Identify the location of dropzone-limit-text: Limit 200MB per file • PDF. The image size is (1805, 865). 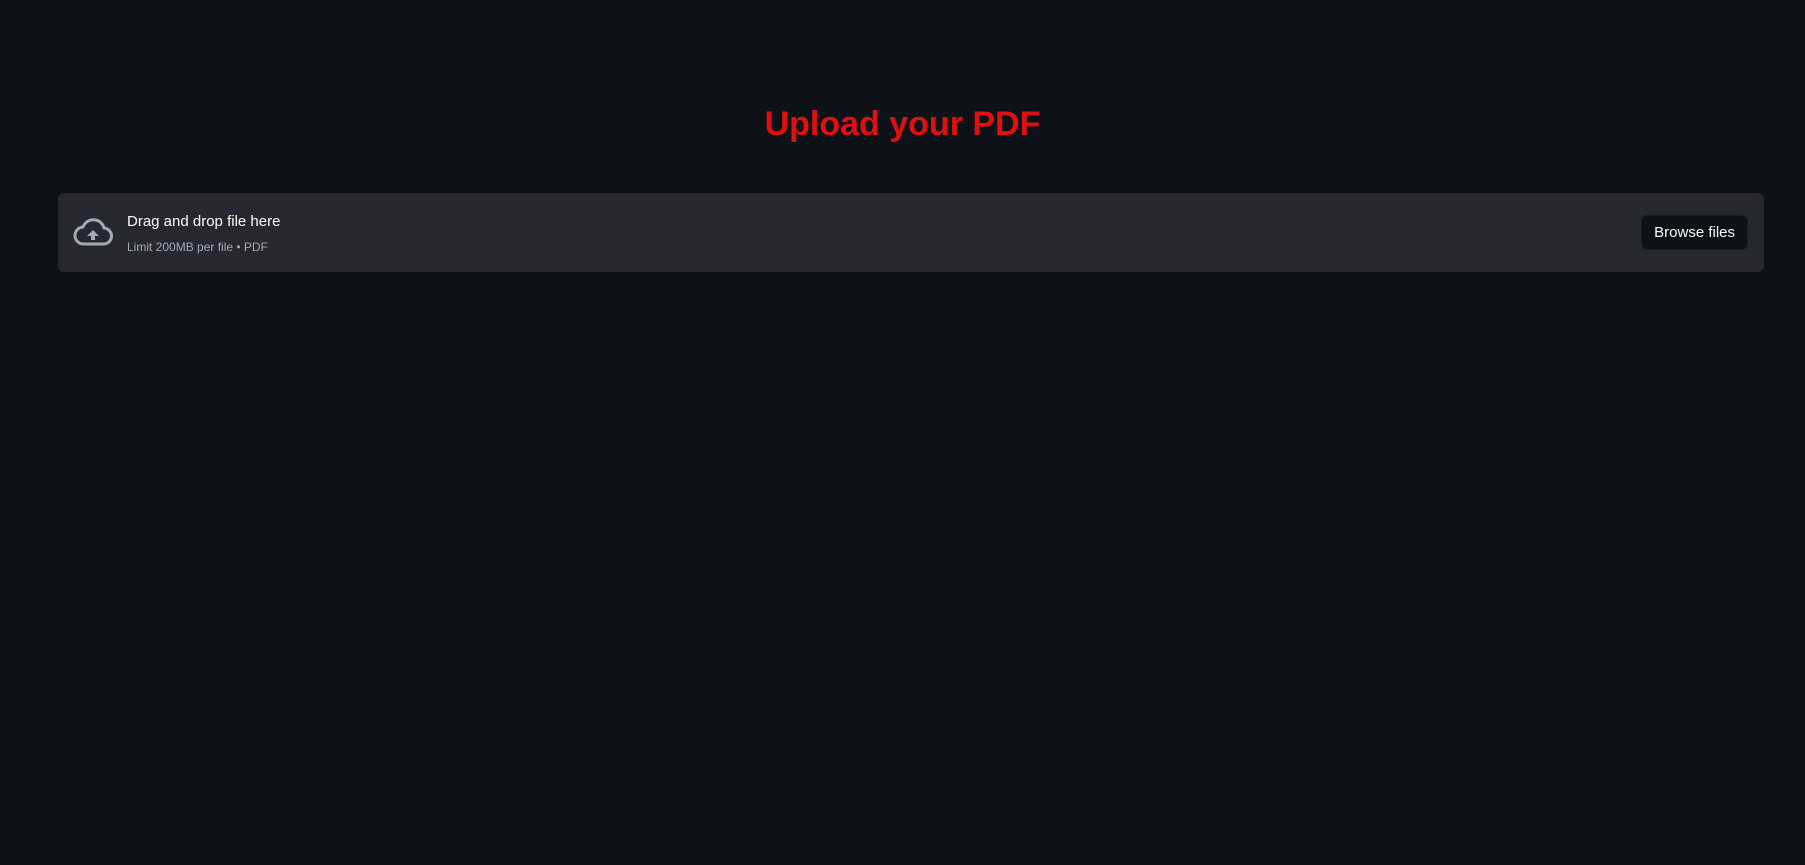
(197, 247).